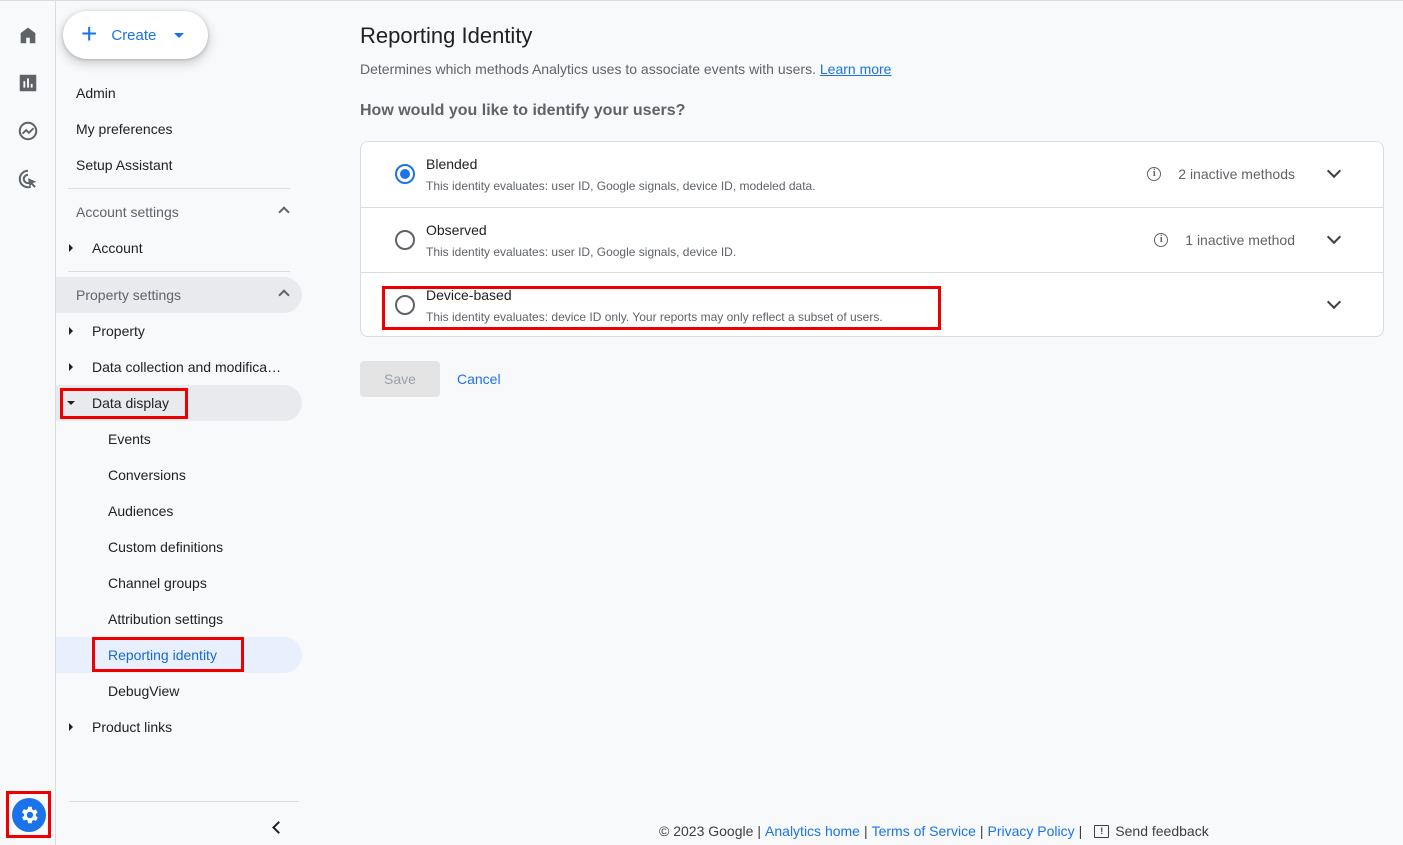 The width and height of the screenshot is (1403, 845). I want to click on account-settings-section: Account settings, so click(179, 212).